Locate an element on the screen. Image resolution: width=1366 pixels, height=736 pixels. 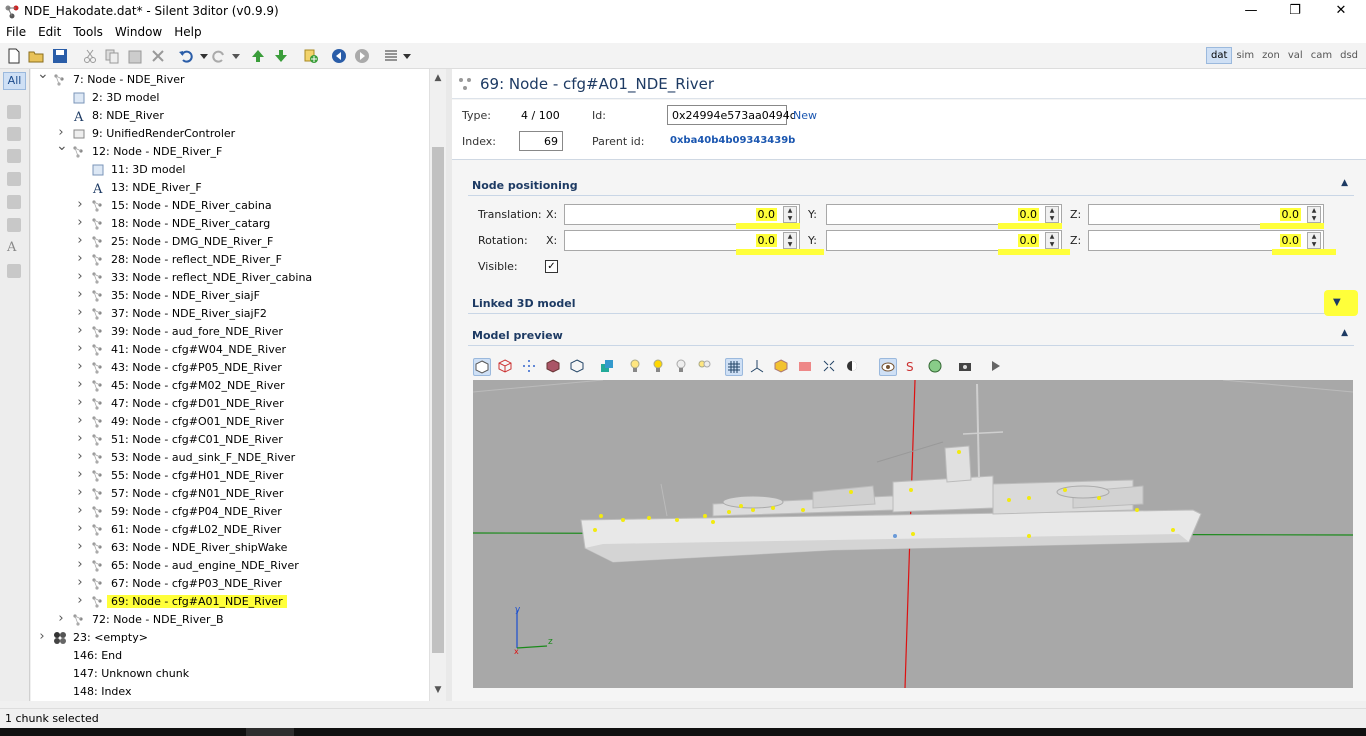
tree-scrollbar: ▲ ▼ is located at coordinates (437, 385).